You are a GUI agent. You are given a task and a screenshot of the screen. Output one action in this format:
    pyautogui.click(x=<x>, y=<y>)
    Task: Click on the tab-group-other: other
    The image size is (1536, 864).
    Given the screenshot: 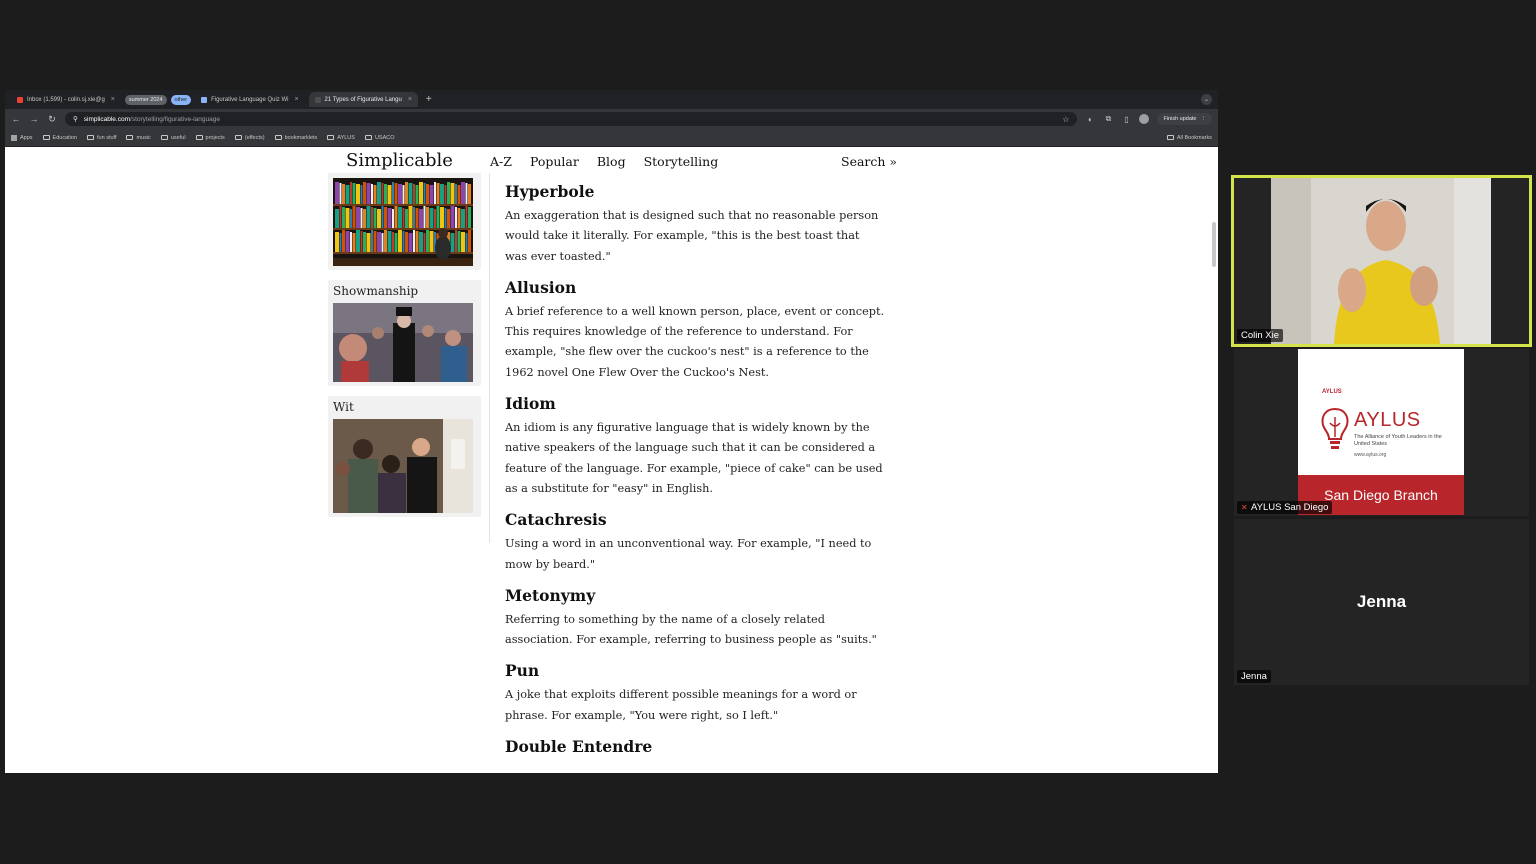 What is the action you would take?
    pyautogui.click(x=181, y=99)
    